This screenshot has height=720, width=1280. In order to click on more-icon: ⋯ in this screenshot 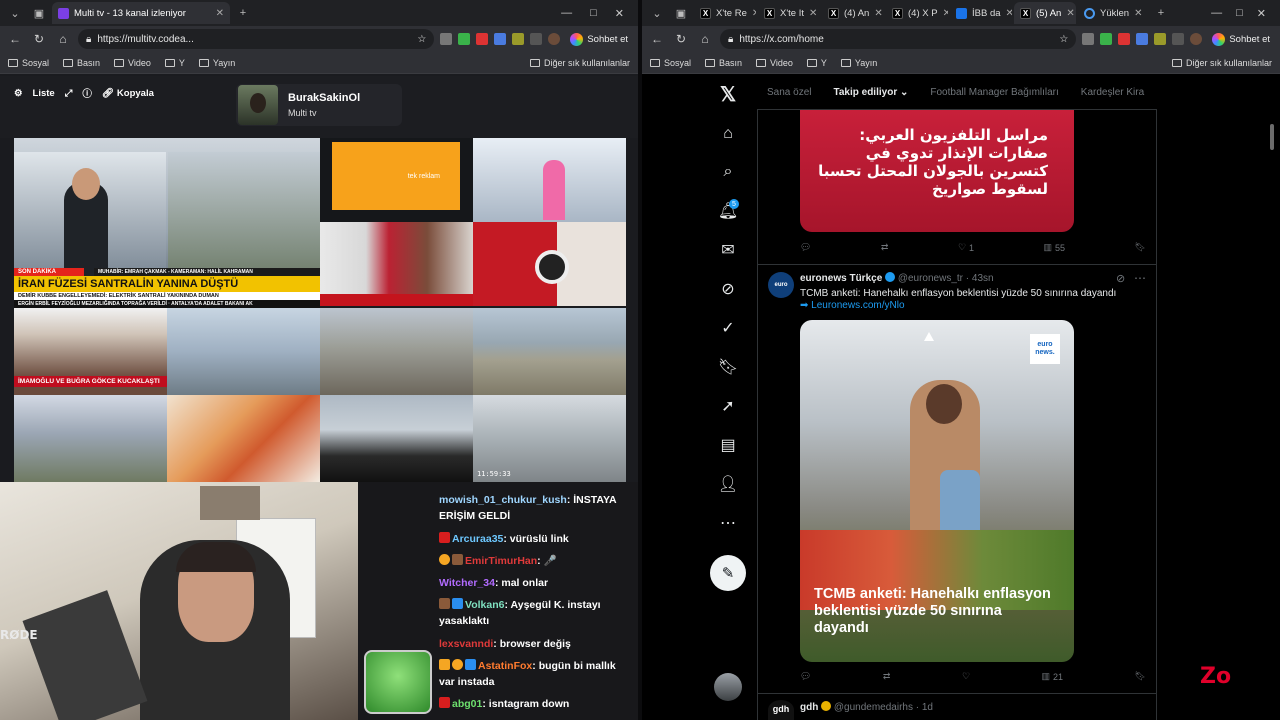, I will do `click(728, 523)`.